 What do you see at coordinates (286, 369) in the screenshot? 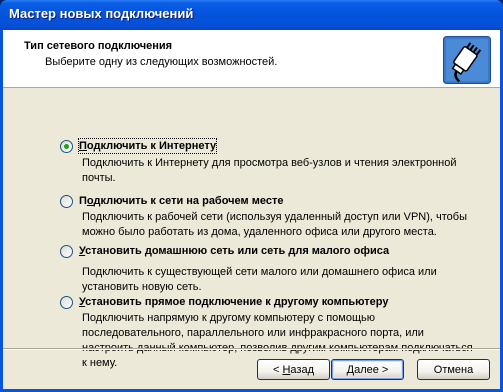
I see `back-button-mnemonic: Н` at bounding box center [286, 369].